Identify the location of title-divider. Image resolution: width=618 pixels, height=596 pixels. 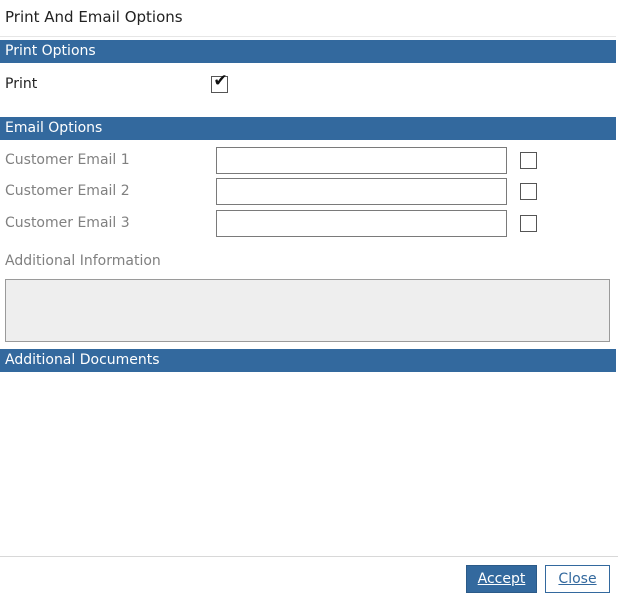
(308, 36).